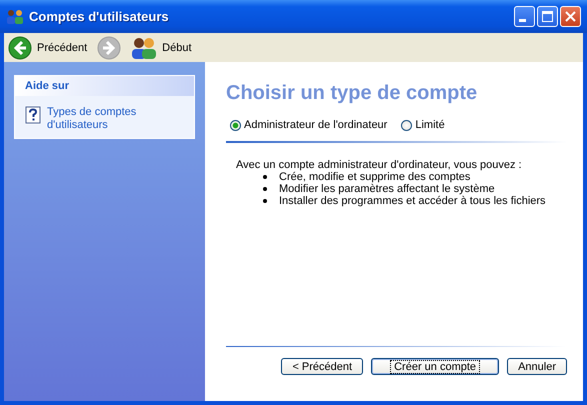  I want to click on close-button, so click(570, 16).